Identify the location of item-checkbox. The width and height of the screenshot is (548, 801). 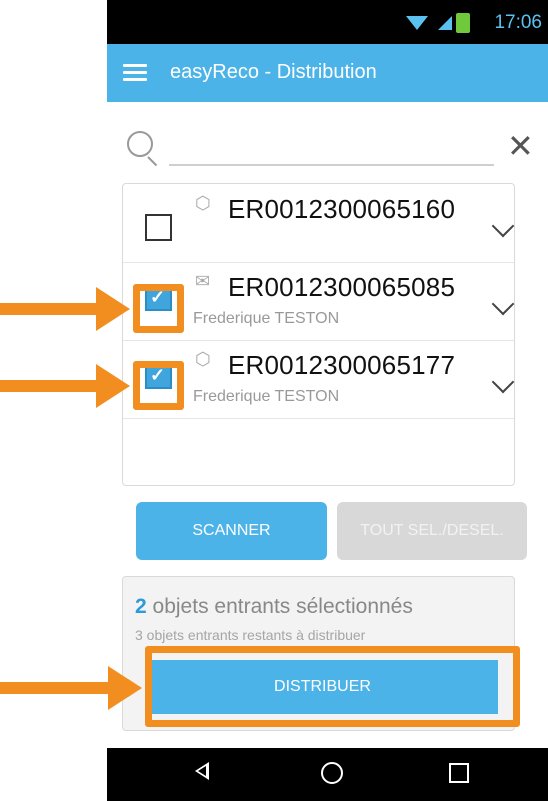
(158, 227).